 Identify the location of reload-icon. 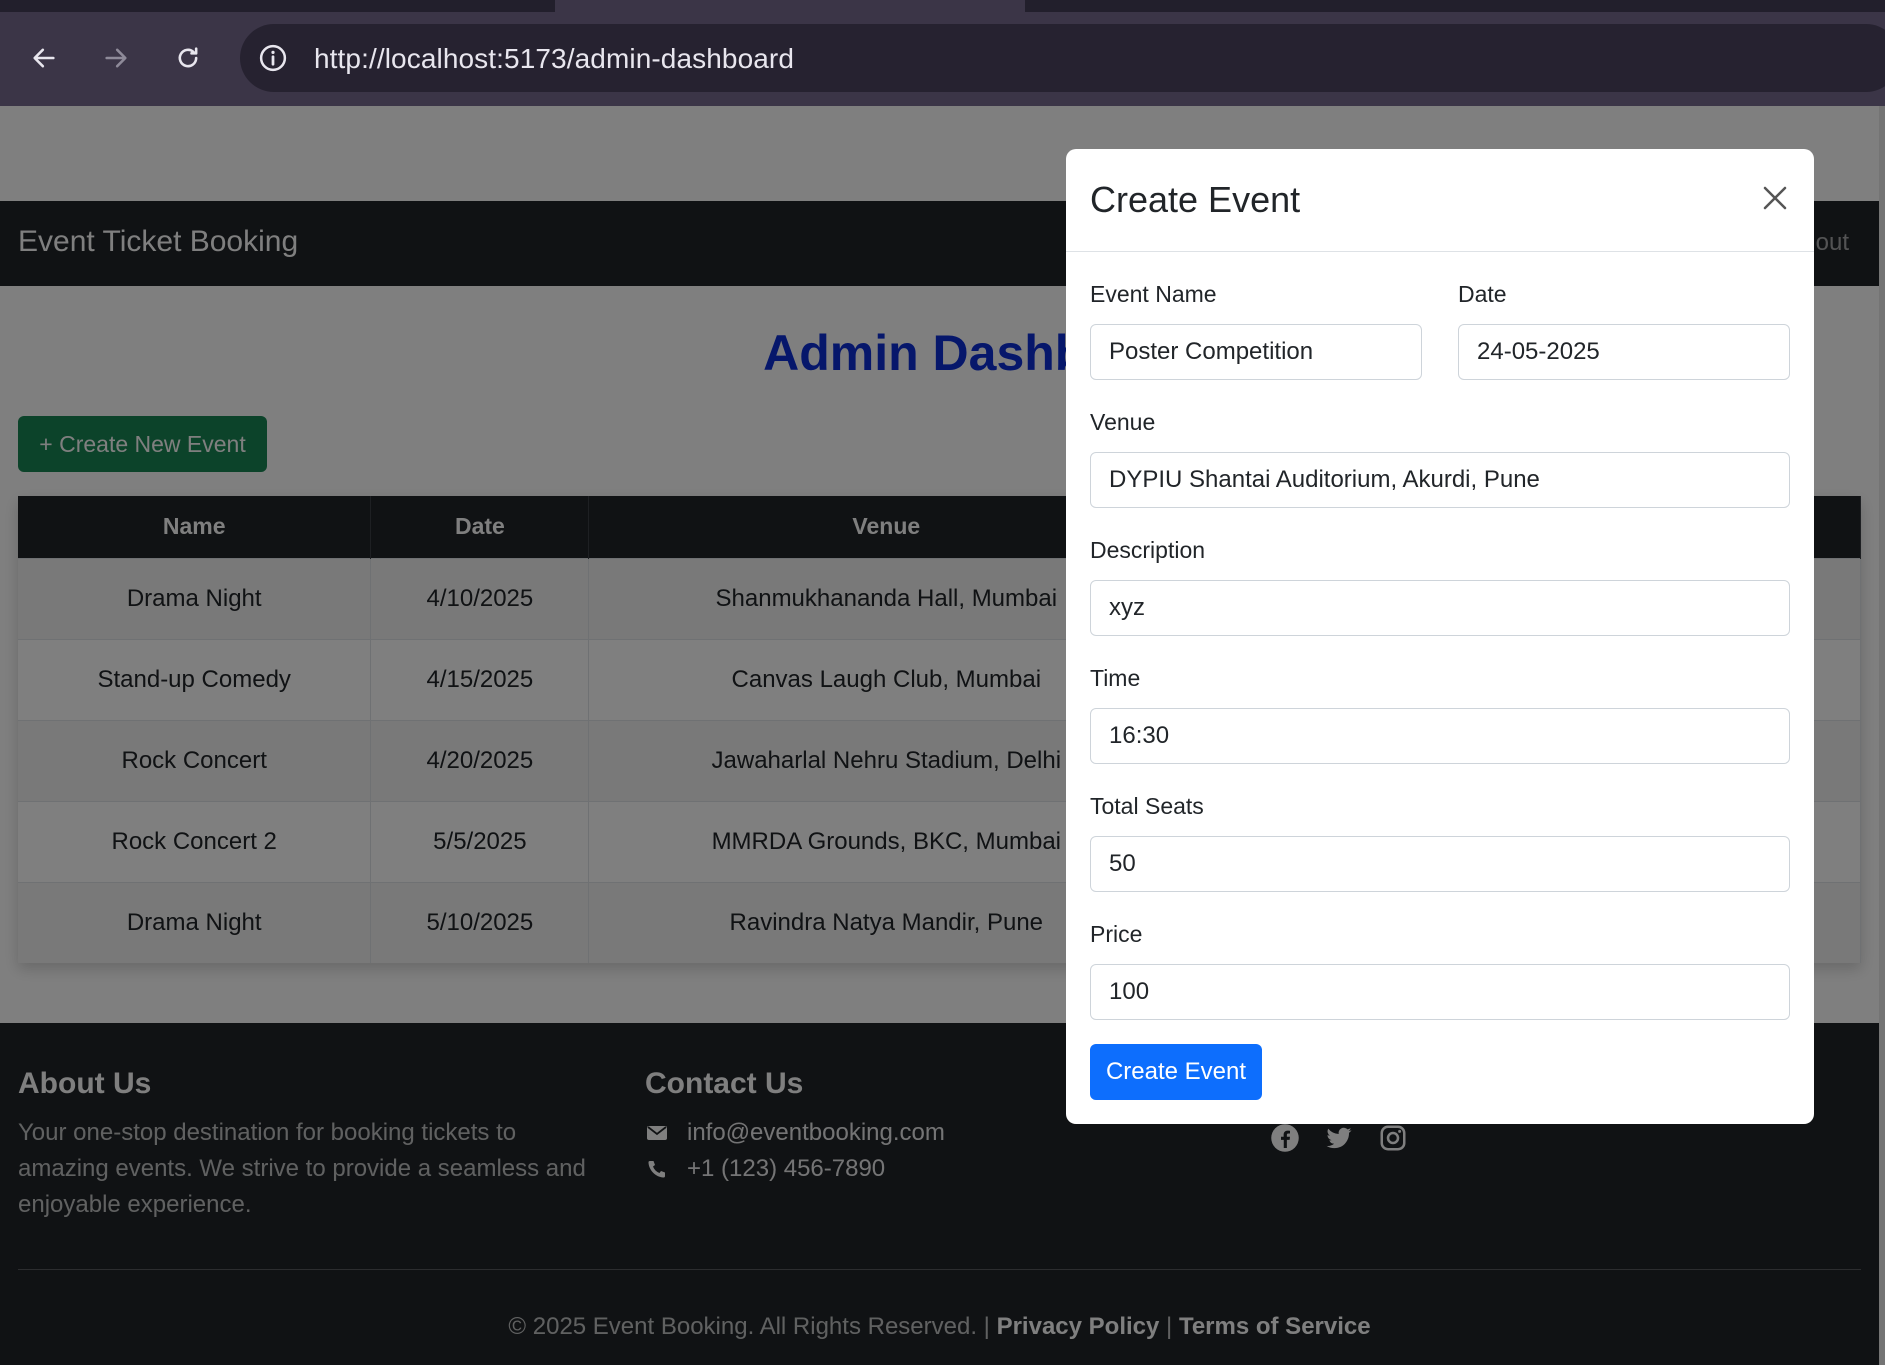
(188, 58).